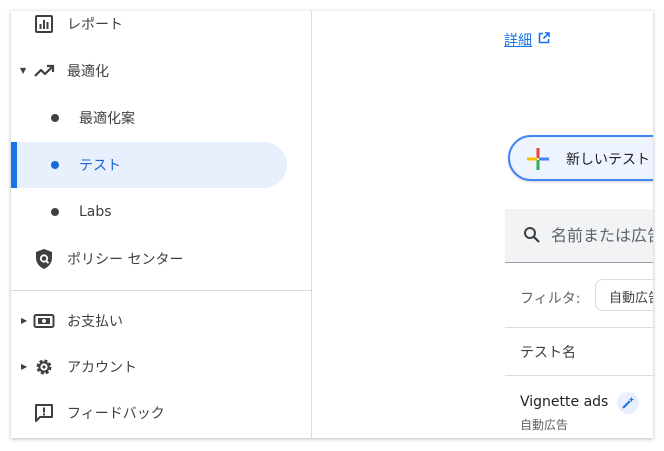 This screenshot has height=451, width=664. I want to click on sidebar-item-label: 最適化案, so click(107, 119).